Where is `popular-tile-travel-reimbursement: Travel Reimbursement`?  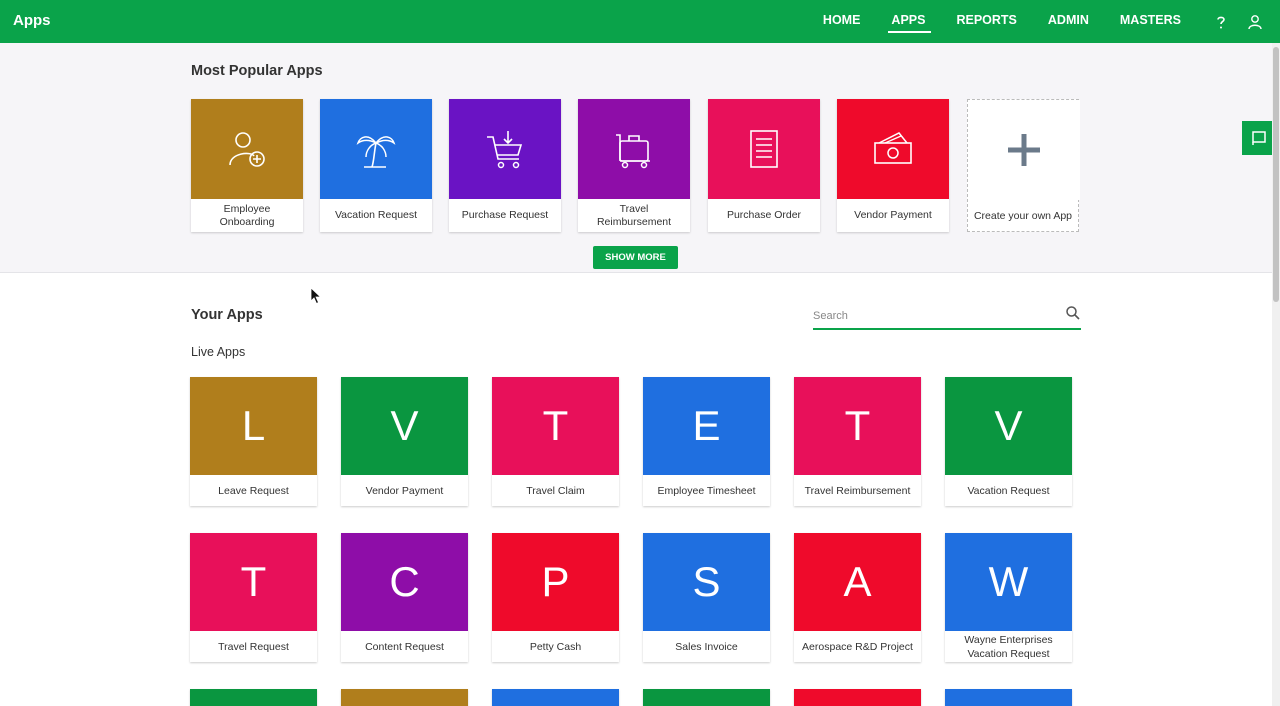
popular-tile-travel-reimbursement: Travel Reimbursement is located at coordinates (634, 165).